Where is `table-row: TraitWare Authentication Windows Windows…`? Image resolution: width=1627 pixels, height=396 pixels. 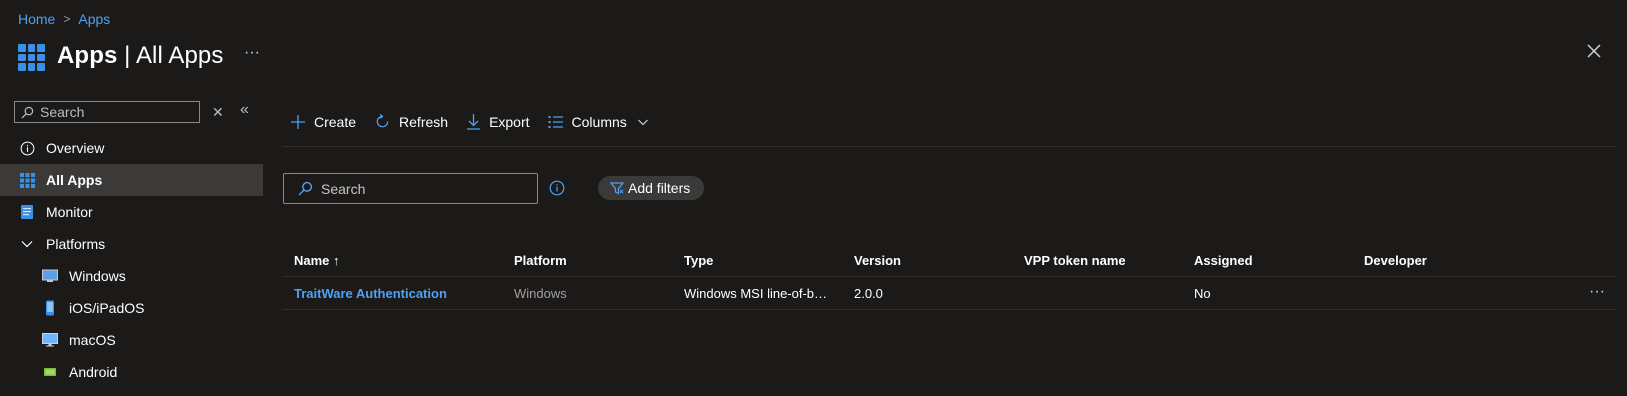
table-row: TraitWare Authentication Windows Windows… is located at coordinates (949, 293).